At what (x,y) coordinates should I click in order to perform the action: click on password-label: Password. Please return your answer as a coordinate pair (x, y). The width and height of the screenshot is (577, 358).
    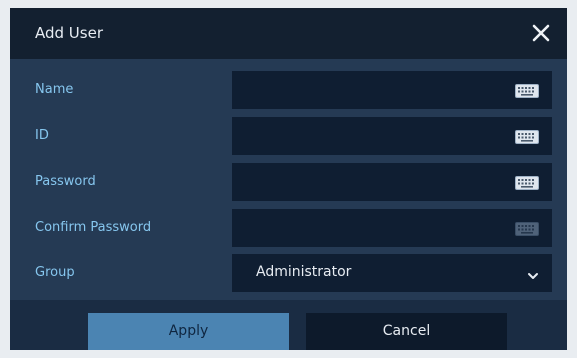
    Looking at the image, I should click on (65, 181).